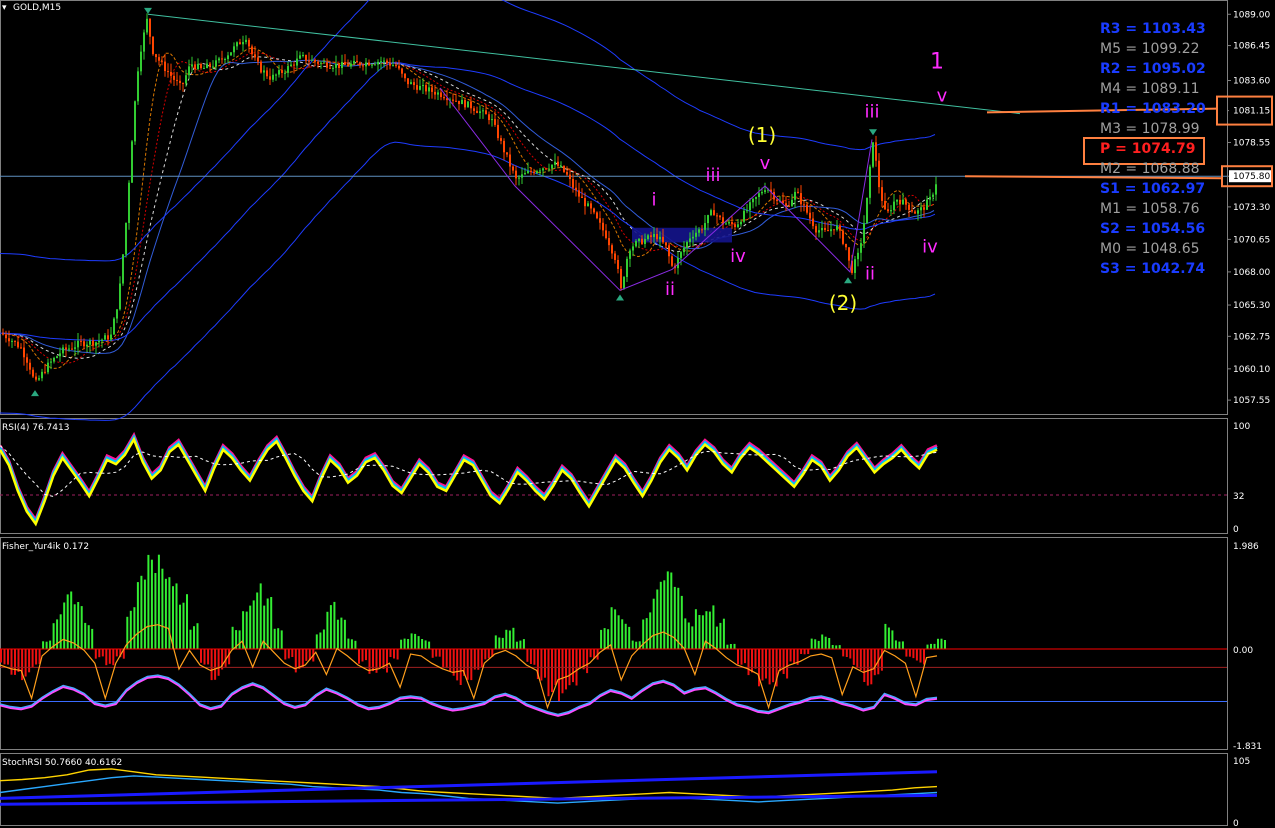 This screenshot has height=828, width=1275. I want to click on price-tick-label: 1068.00, so click(1251, 273).